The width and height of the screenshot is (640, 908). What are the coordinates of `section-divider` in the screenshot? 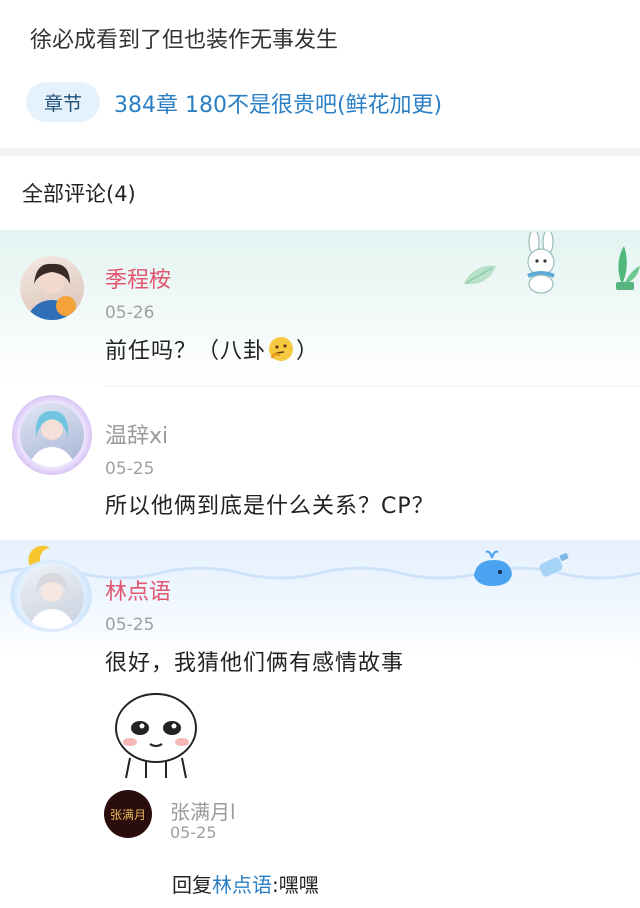 It's located at (320, 152).